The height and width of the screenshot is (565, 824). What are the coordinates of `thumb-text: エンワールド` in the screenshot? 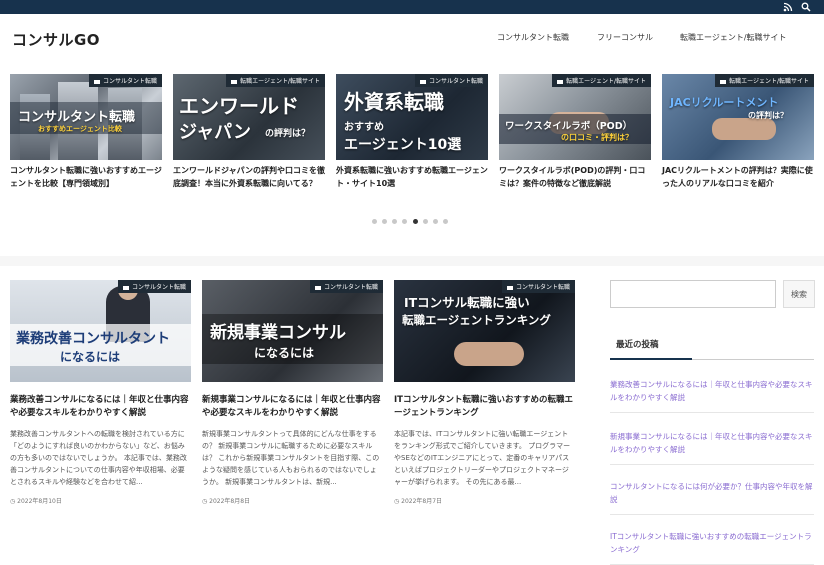 It's located at (239, 106).